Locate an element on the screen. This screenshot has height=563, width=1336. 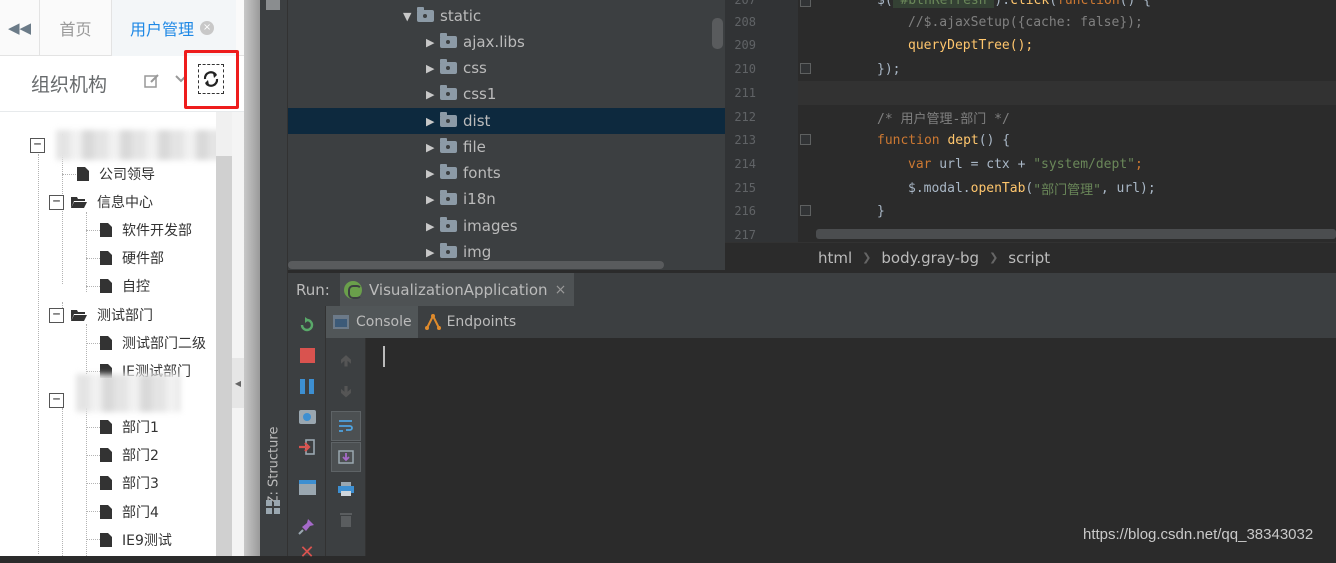
breadcrumb-item: body.gray-bg is located at coordinates (930, 258).